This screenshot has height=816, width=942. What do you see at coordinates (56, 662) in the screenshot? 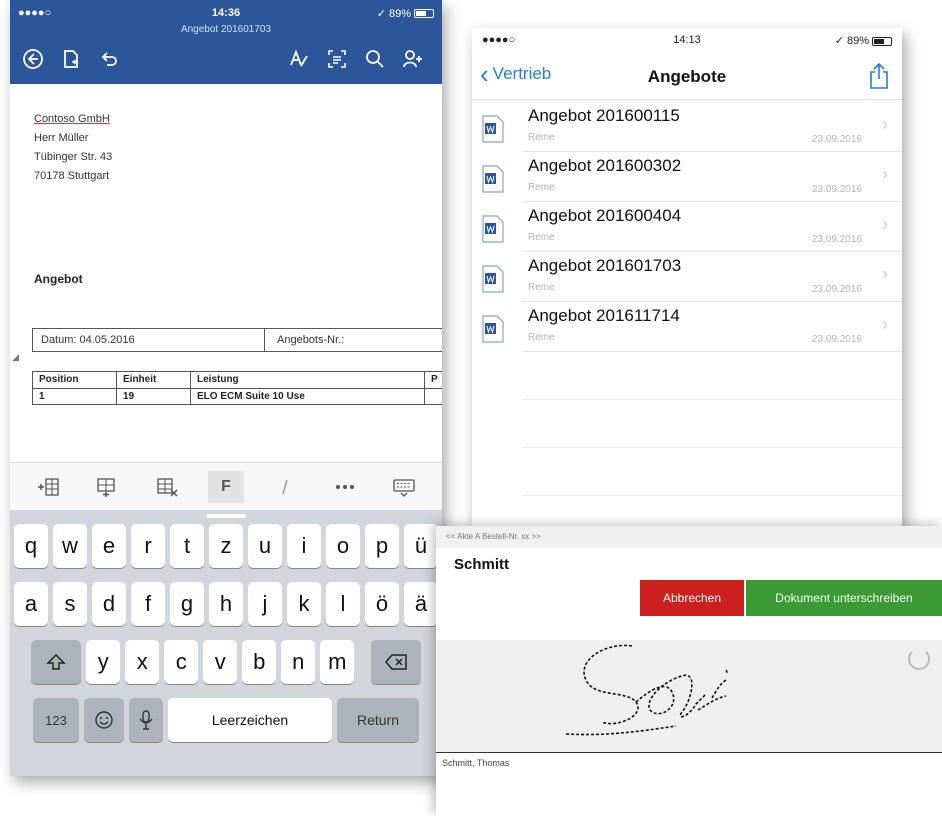
I see `shift-key` at bounding box center [56, 662].